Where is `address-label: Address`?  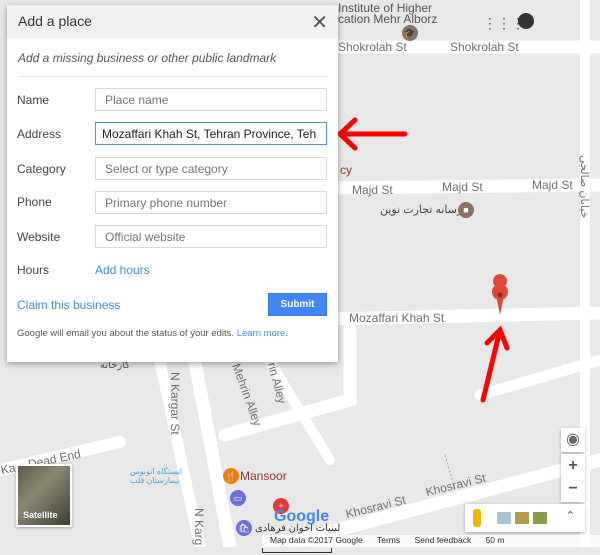
address-label: Address is located at coordinates (39, 134).